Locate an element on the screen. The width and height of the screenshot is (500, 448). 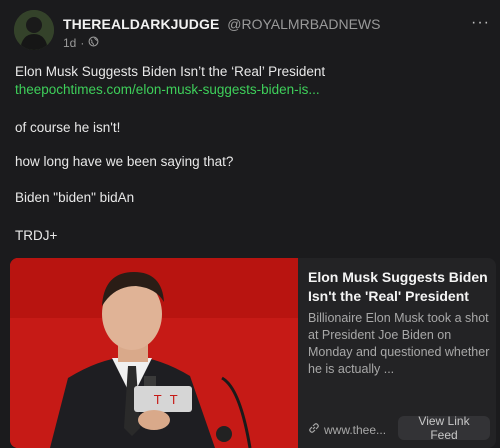
author-line: THEREALDARKJUDGE @ROYALMRBADNEWS is located at coordinates (221, 24).